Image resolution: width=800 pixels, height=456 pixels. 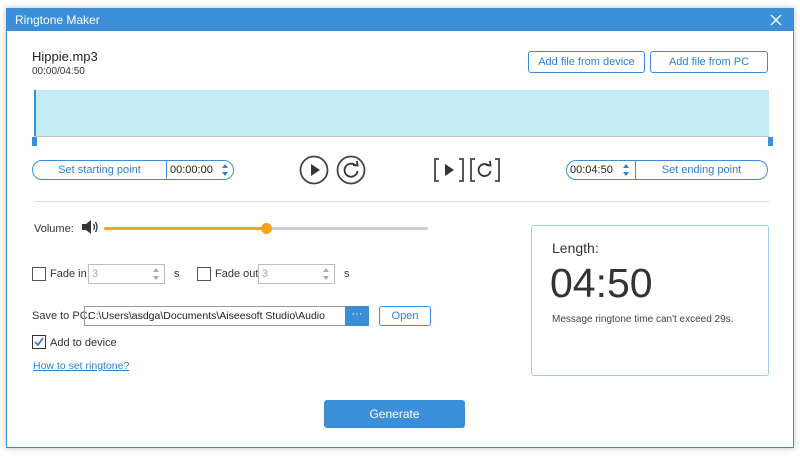 I want to click on waveform-area, so click(x=401, y=113).